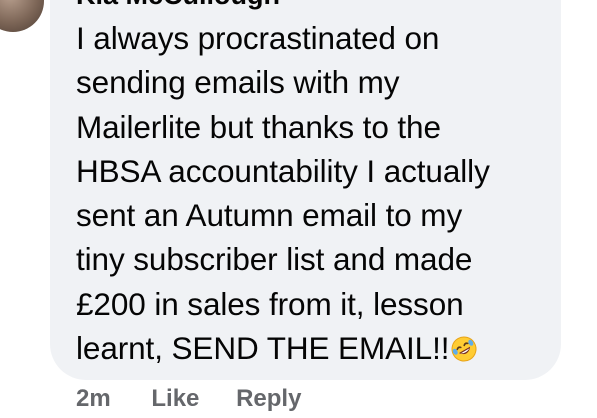 This screenshot has width=597, height=418. I want to click on comment-line: I always procrastinated on, so click(258, 38).